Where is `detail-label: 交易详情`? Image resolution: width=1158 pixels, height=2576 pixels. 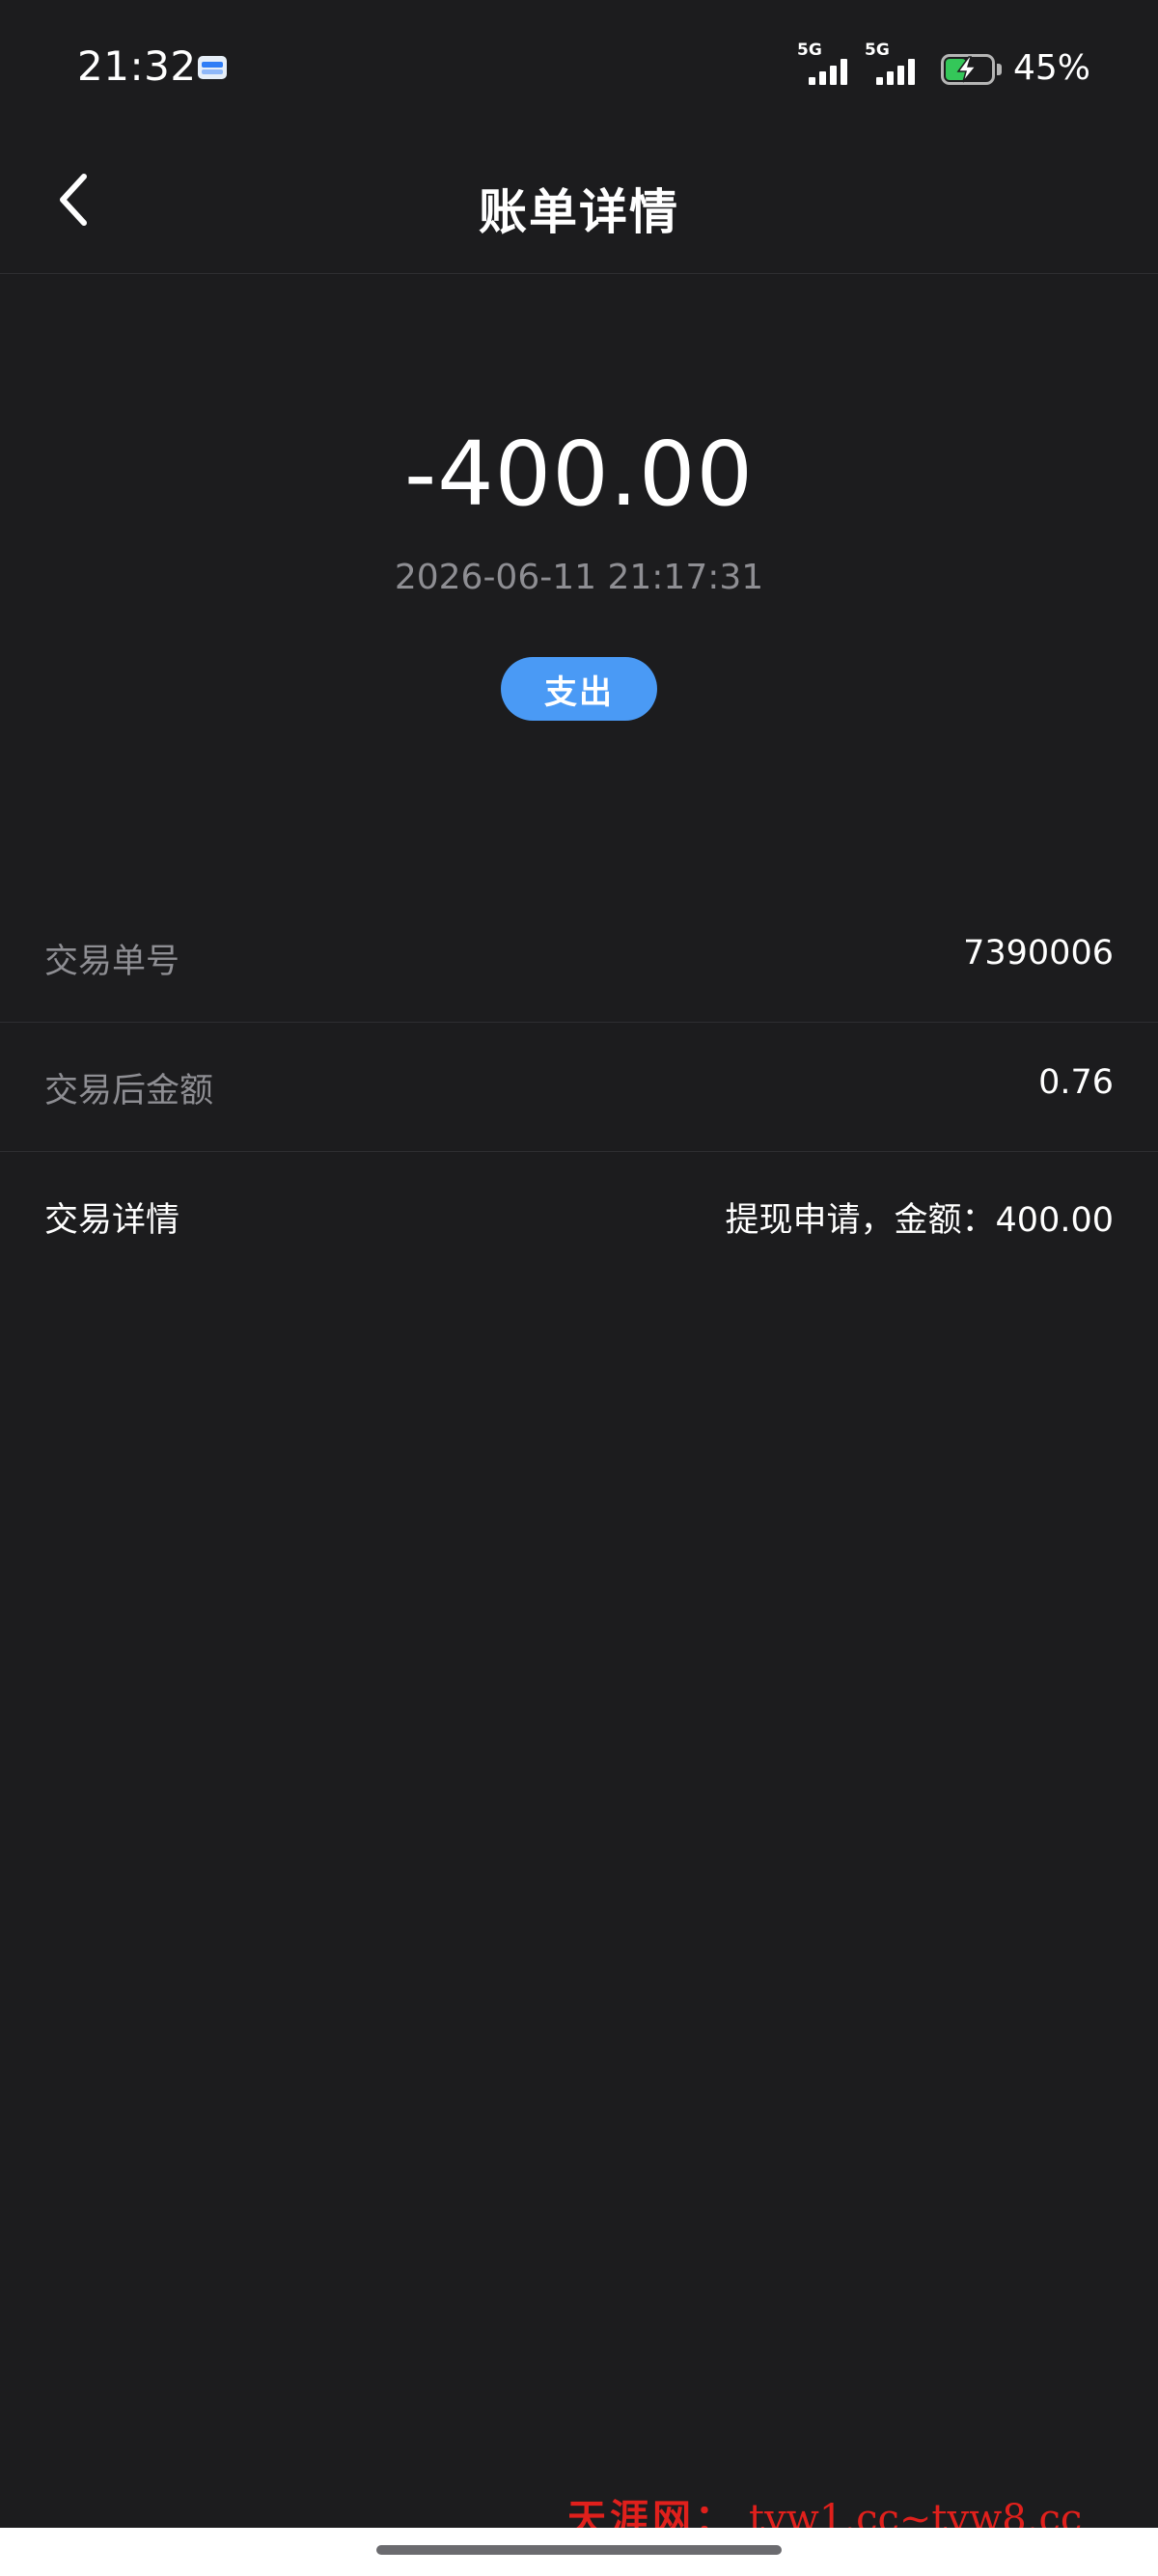
detail-label: 交易详情 is located at coordinates (112, 1220).